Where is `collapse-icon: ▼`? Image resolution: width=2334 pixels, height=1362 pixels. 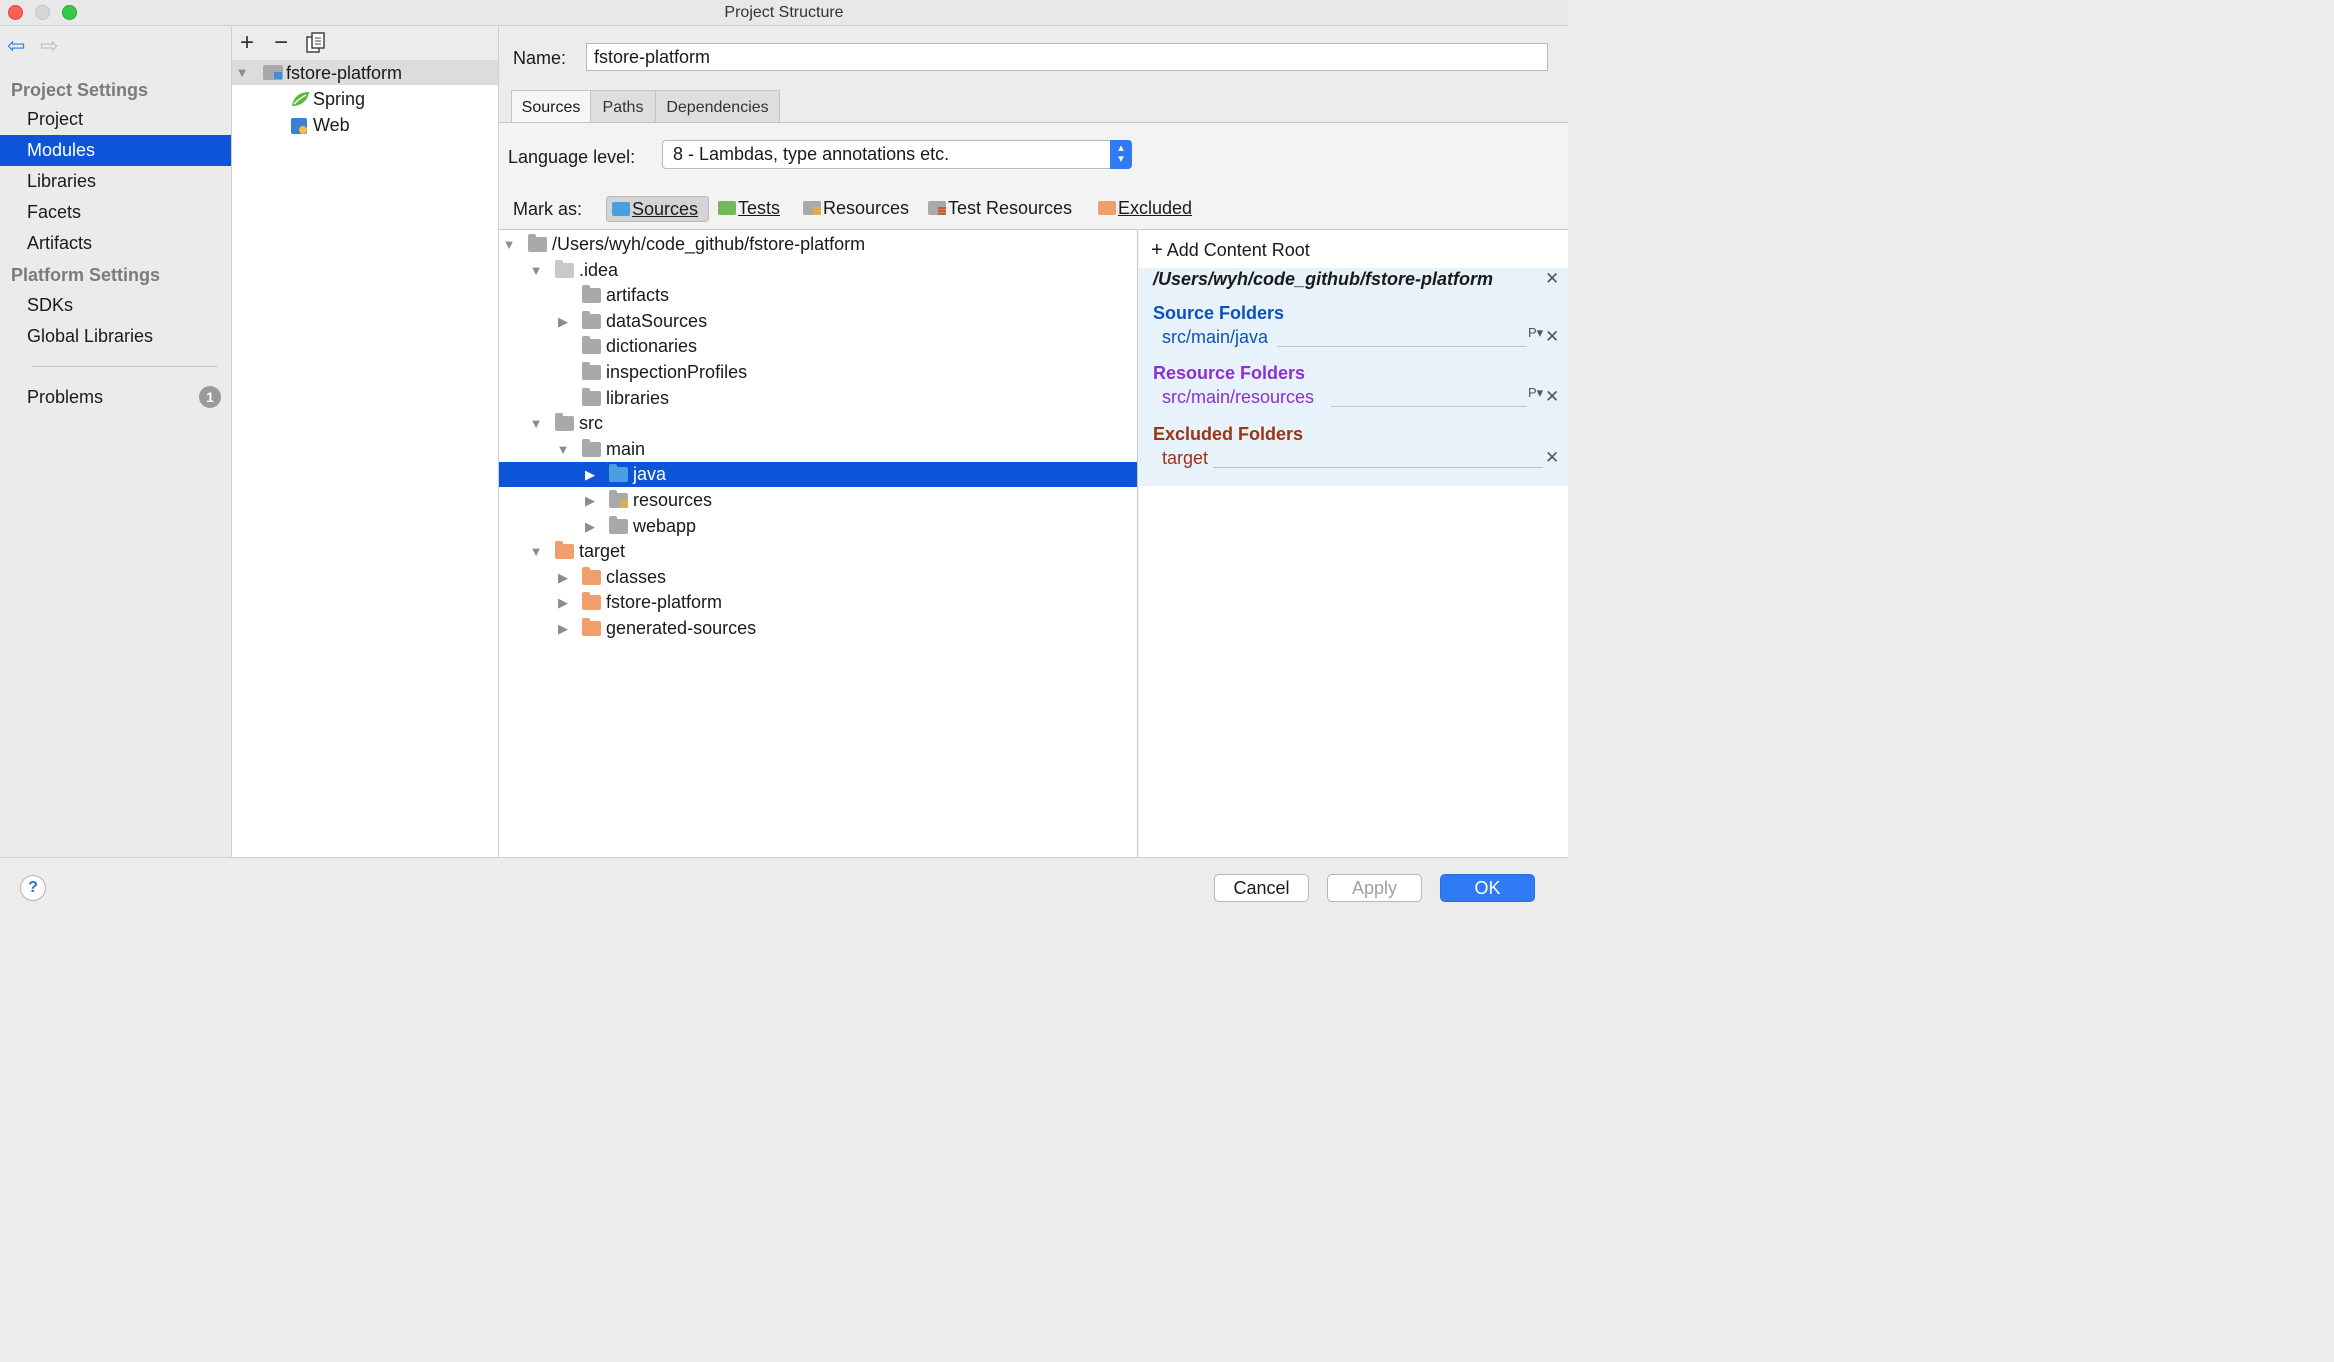
collapse-icon: ▼ is located at coordinates (242, 72).